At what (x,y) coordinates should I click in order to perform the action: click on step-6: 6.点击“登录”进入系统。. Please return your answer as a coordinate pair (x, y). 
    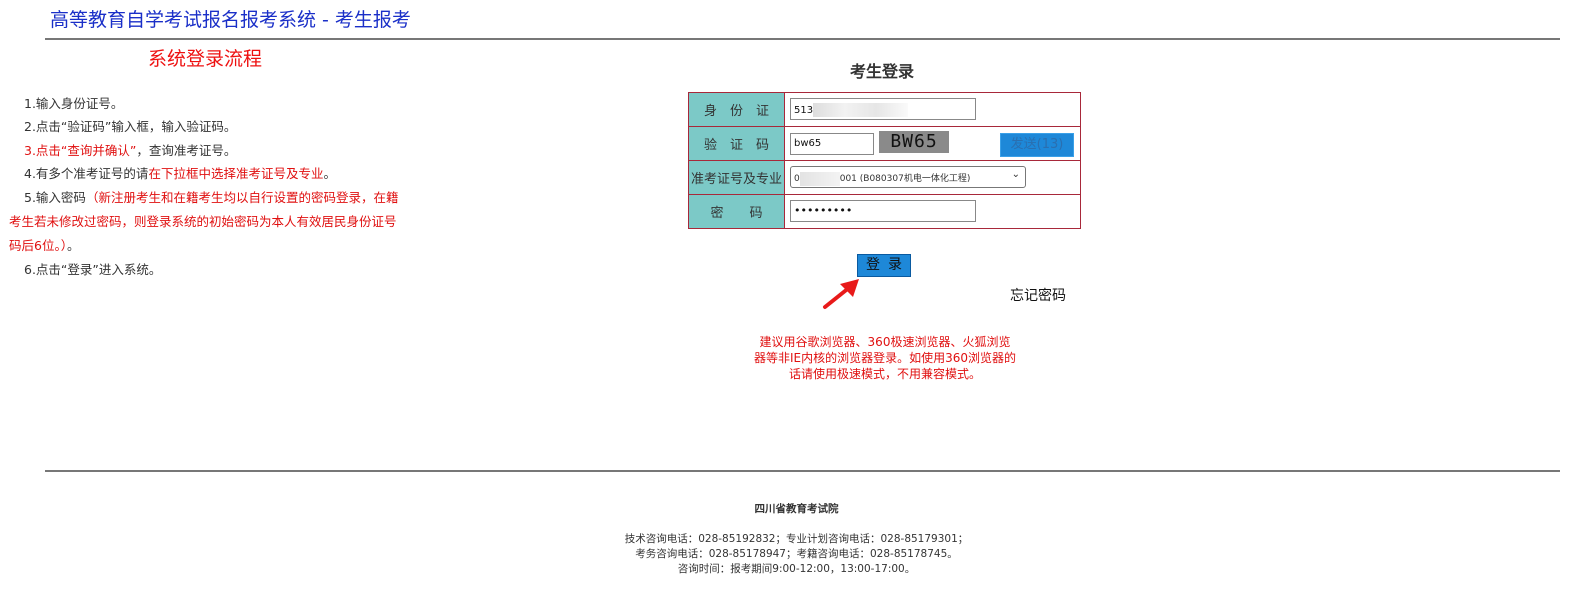
    Looking at the image, I should click on (93, 269).